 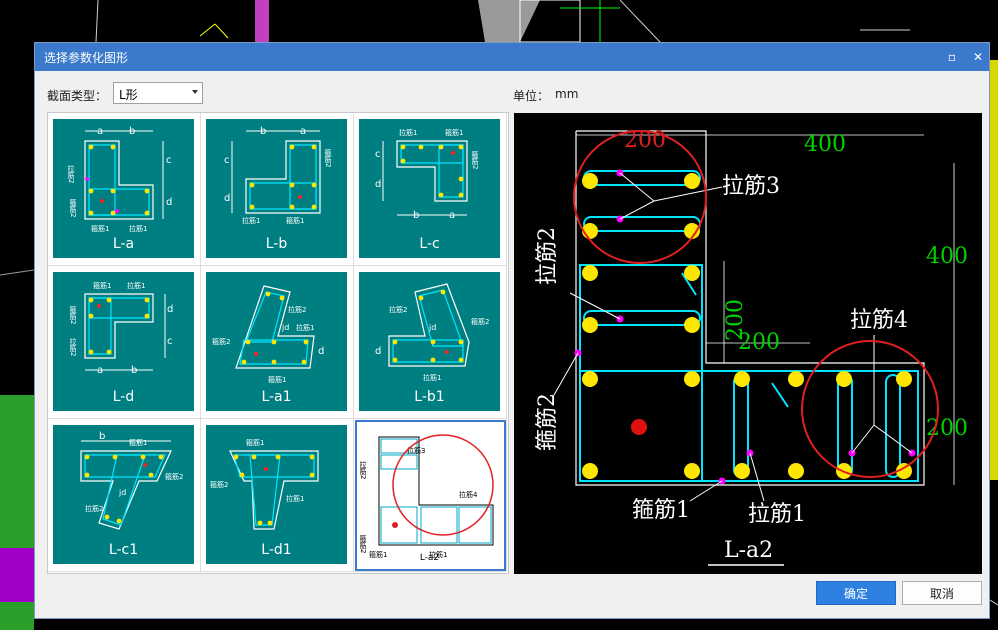 What do you see at coordinates (429, 558) in the screenshot?
I see `shape-name: L-a2` at bounding box center [429, 558].